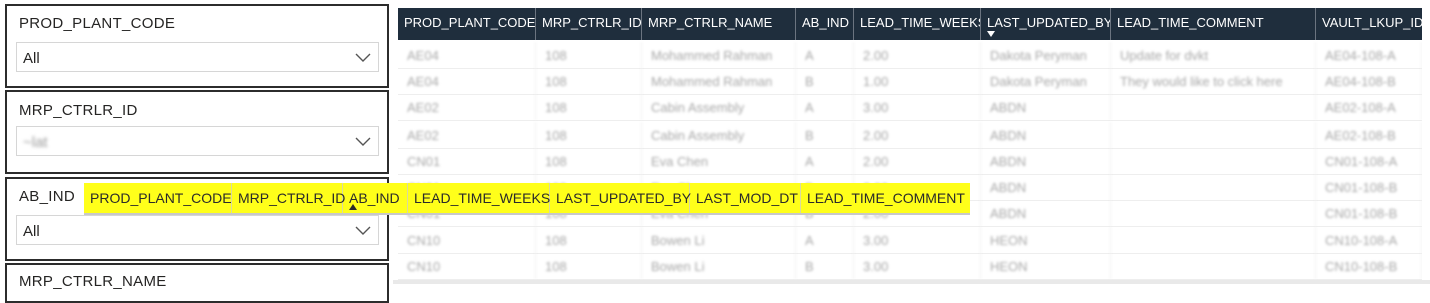 This screenshot has height=303, width=1430. I want to click on table-cell: CN01, so click(467, 161).